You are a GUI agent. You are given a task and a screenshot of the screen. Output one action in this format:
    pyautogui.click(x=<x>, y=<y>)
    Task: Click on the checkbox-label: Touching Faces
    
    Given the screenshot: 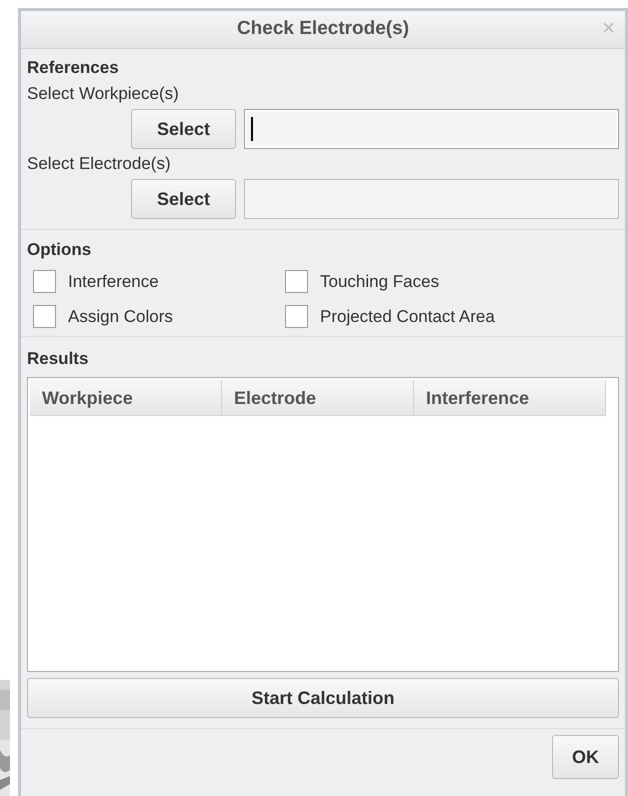 What is the action you would take?
    pyautogui.click(x=380, y=281)
    